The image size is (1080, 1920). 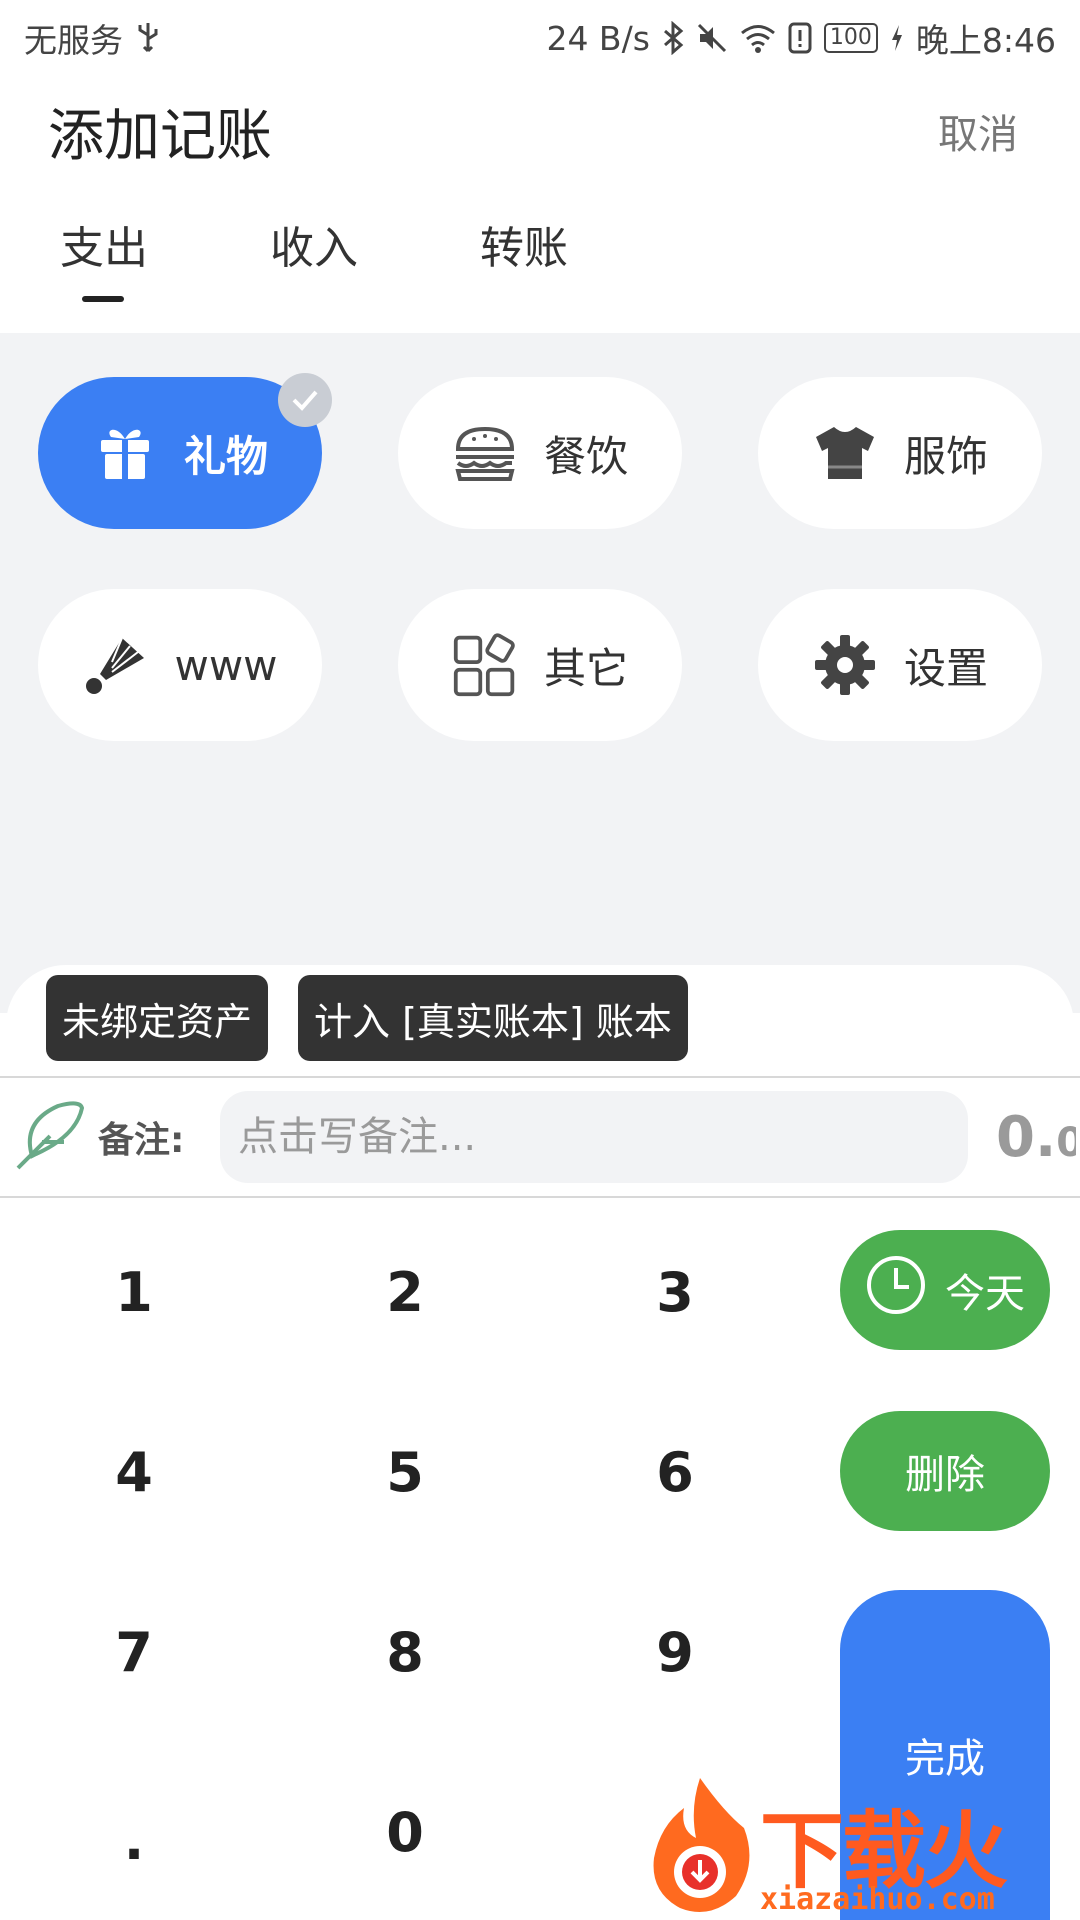 What do you see at coordinates (51, 1137) in the screenshot?
I see `feather-icon` at bounding box center [51, 1137].